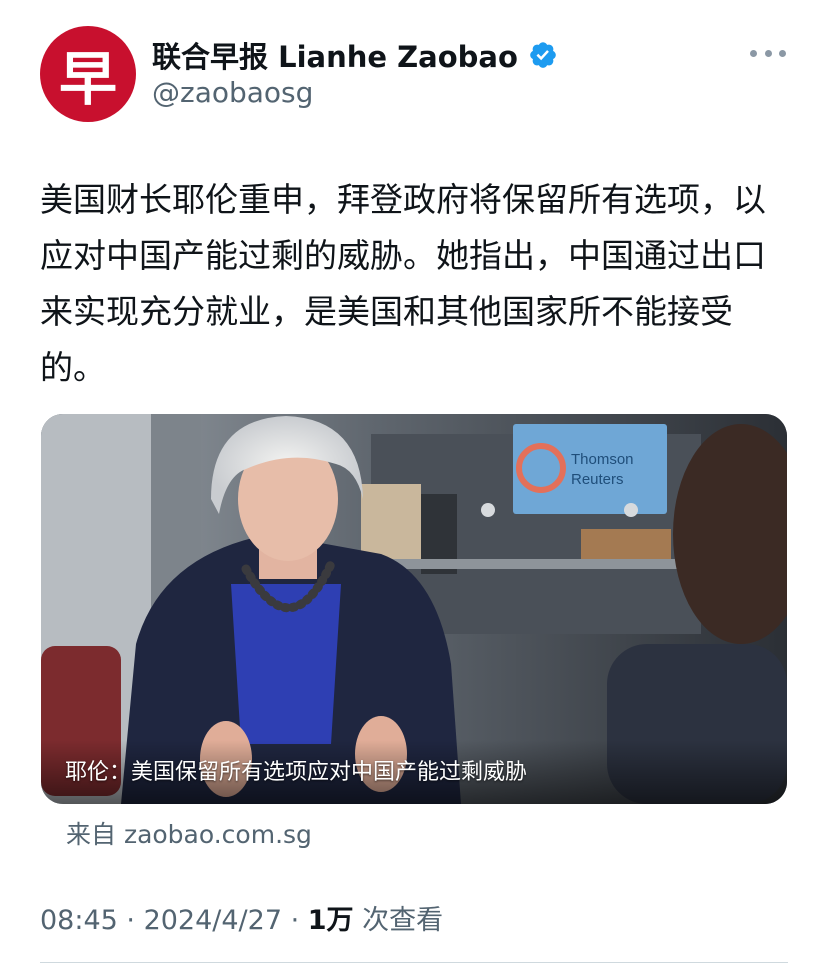 This screenshot has width=828, height=969. Describe the element at coordinates (87, 79) in the screenshot. I see `avatar-glyph: 早` at that location.